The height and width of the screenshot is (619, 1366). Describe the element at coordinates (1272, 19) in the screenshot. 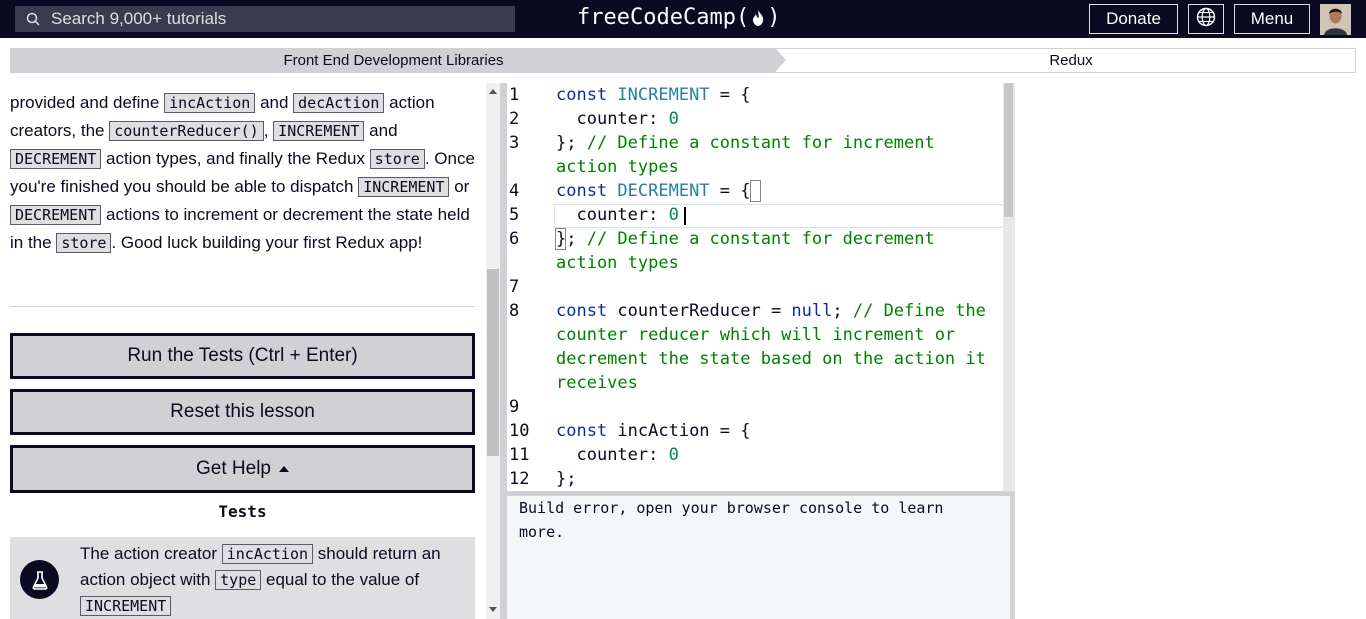

I see `menu-button: Menu` at that location.